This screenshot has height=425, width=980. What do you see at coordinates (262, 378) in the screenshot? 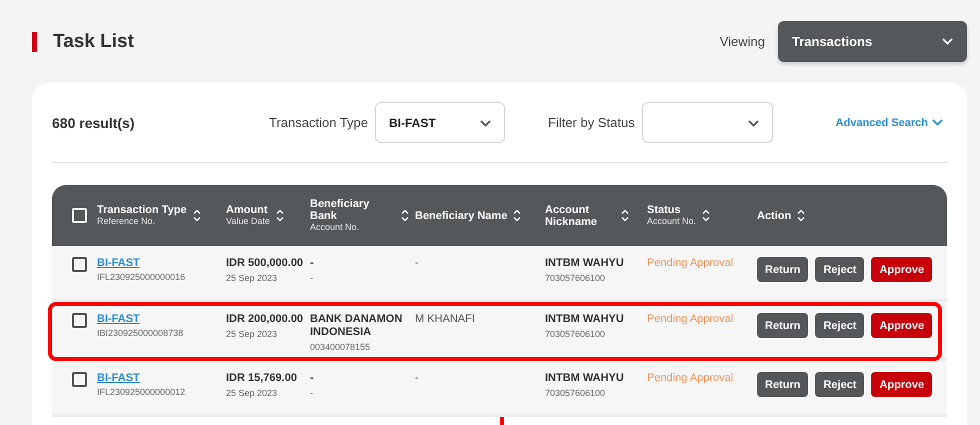
I see `amount: IDR 15,769.00` at bounding box center [262, 378].